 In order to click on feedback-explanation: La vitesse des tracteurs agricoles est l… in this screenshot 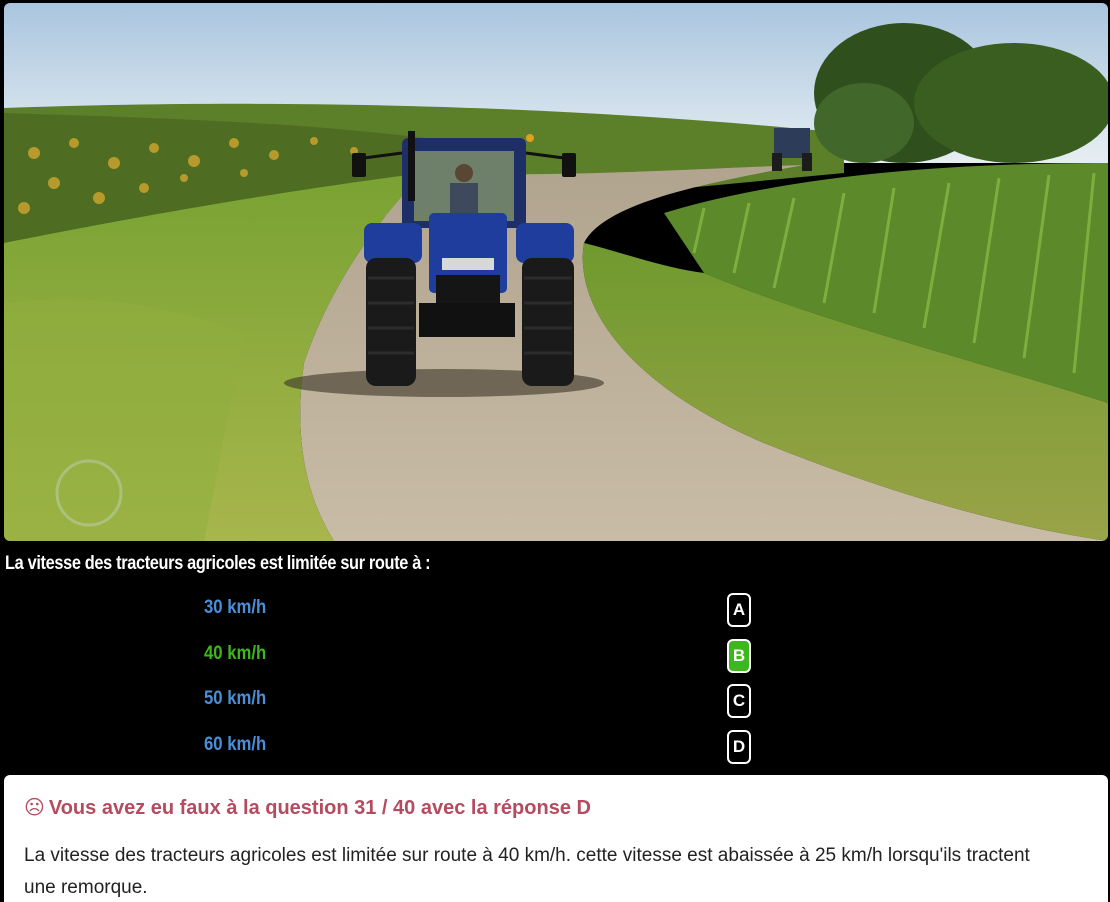, I will do `click(527, 871)`.